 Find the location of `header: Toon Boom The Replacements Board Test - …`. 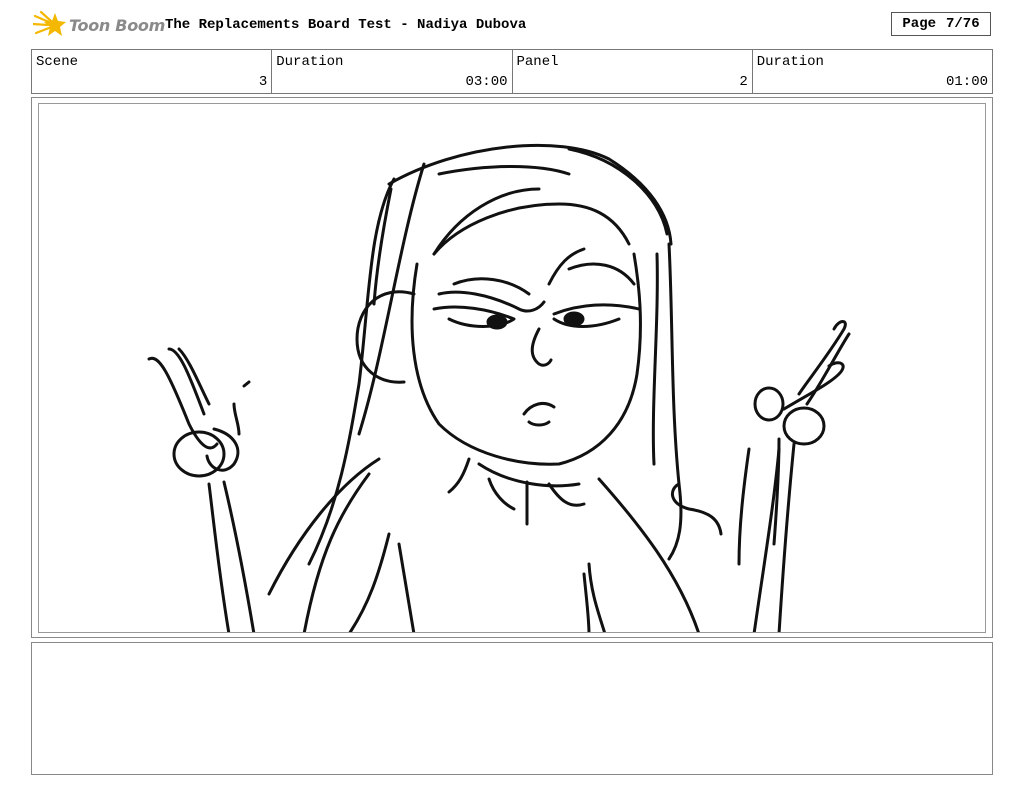

header: Toon Boom The Replacements Board Test - … is located at coordinates (512, 24).